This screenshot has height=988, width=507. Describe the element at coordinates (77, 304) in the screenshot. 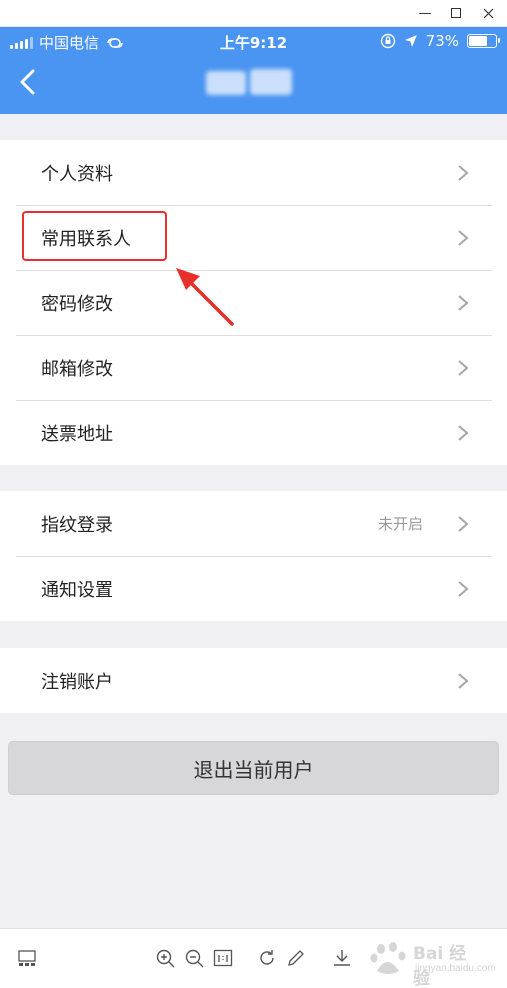

I see `menu-item-label: 密码修改` at that location.